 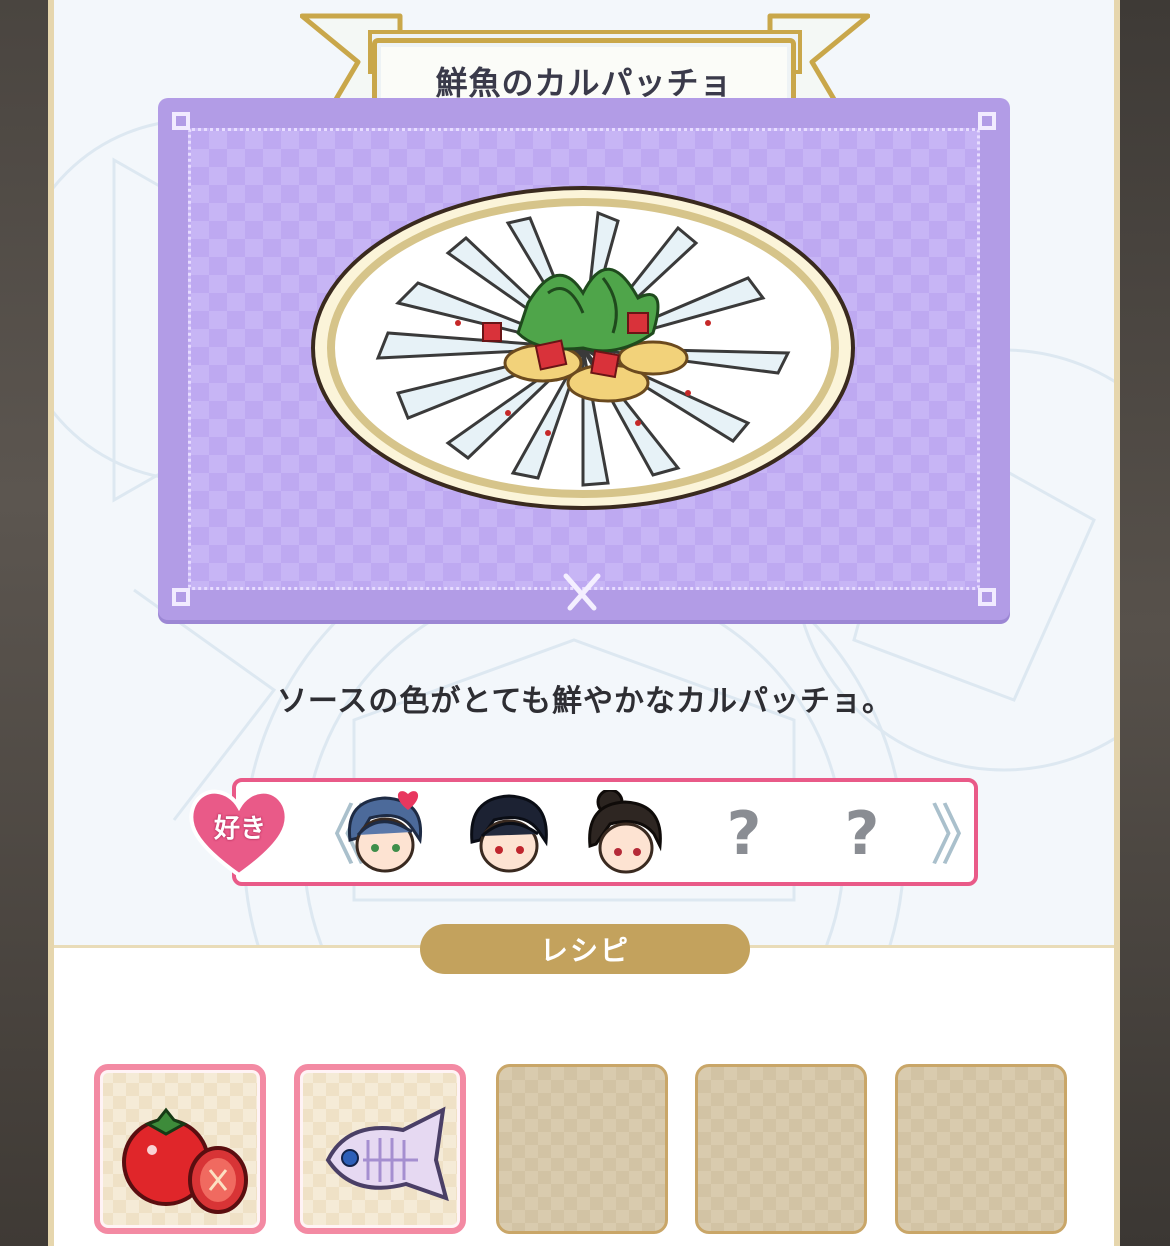 I want to click on ingredient-slot-tomato, so click(x=180, y=1149).